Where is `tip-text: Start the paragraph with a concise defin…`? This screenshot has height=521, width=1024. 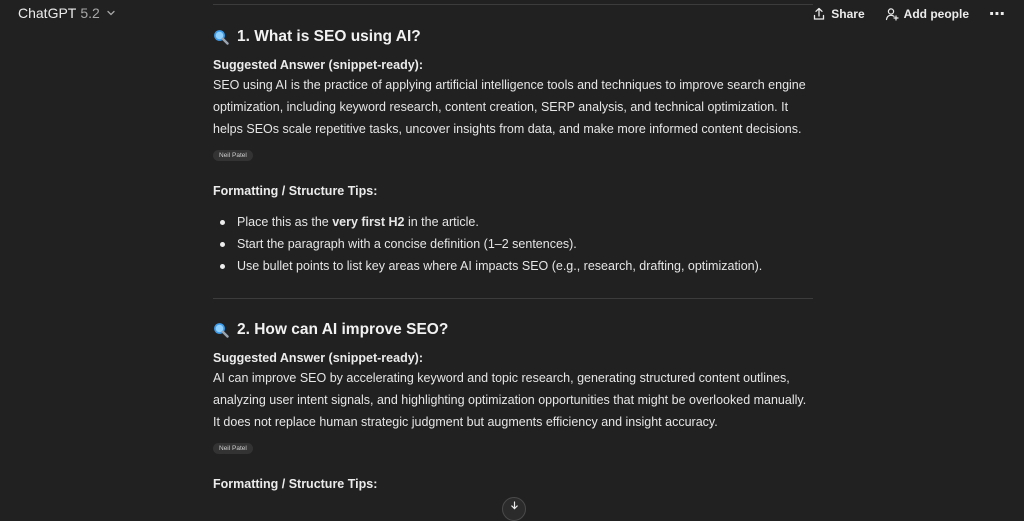
tip-text: Start the paragraph with a concise defin… is located at coordinates (407, 244).